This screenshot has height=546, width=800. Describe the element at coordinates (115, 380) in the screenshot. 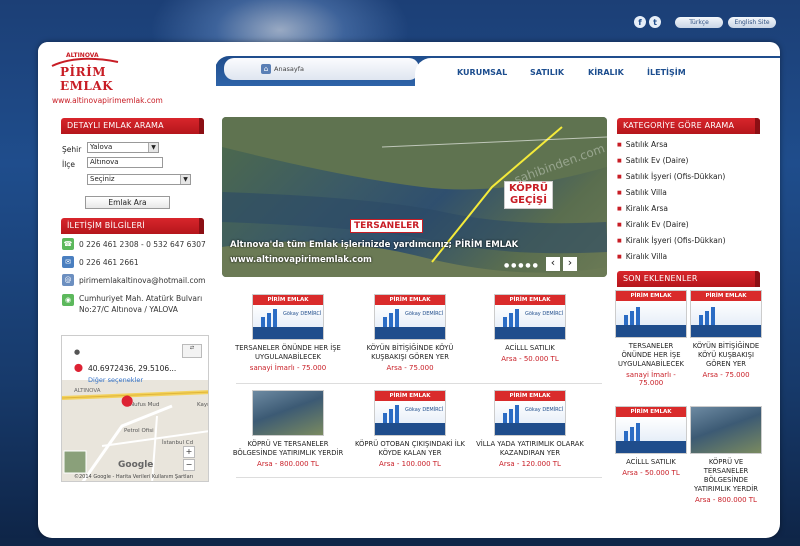

I see `map-more-link: Diğer seçenekler` at that location.